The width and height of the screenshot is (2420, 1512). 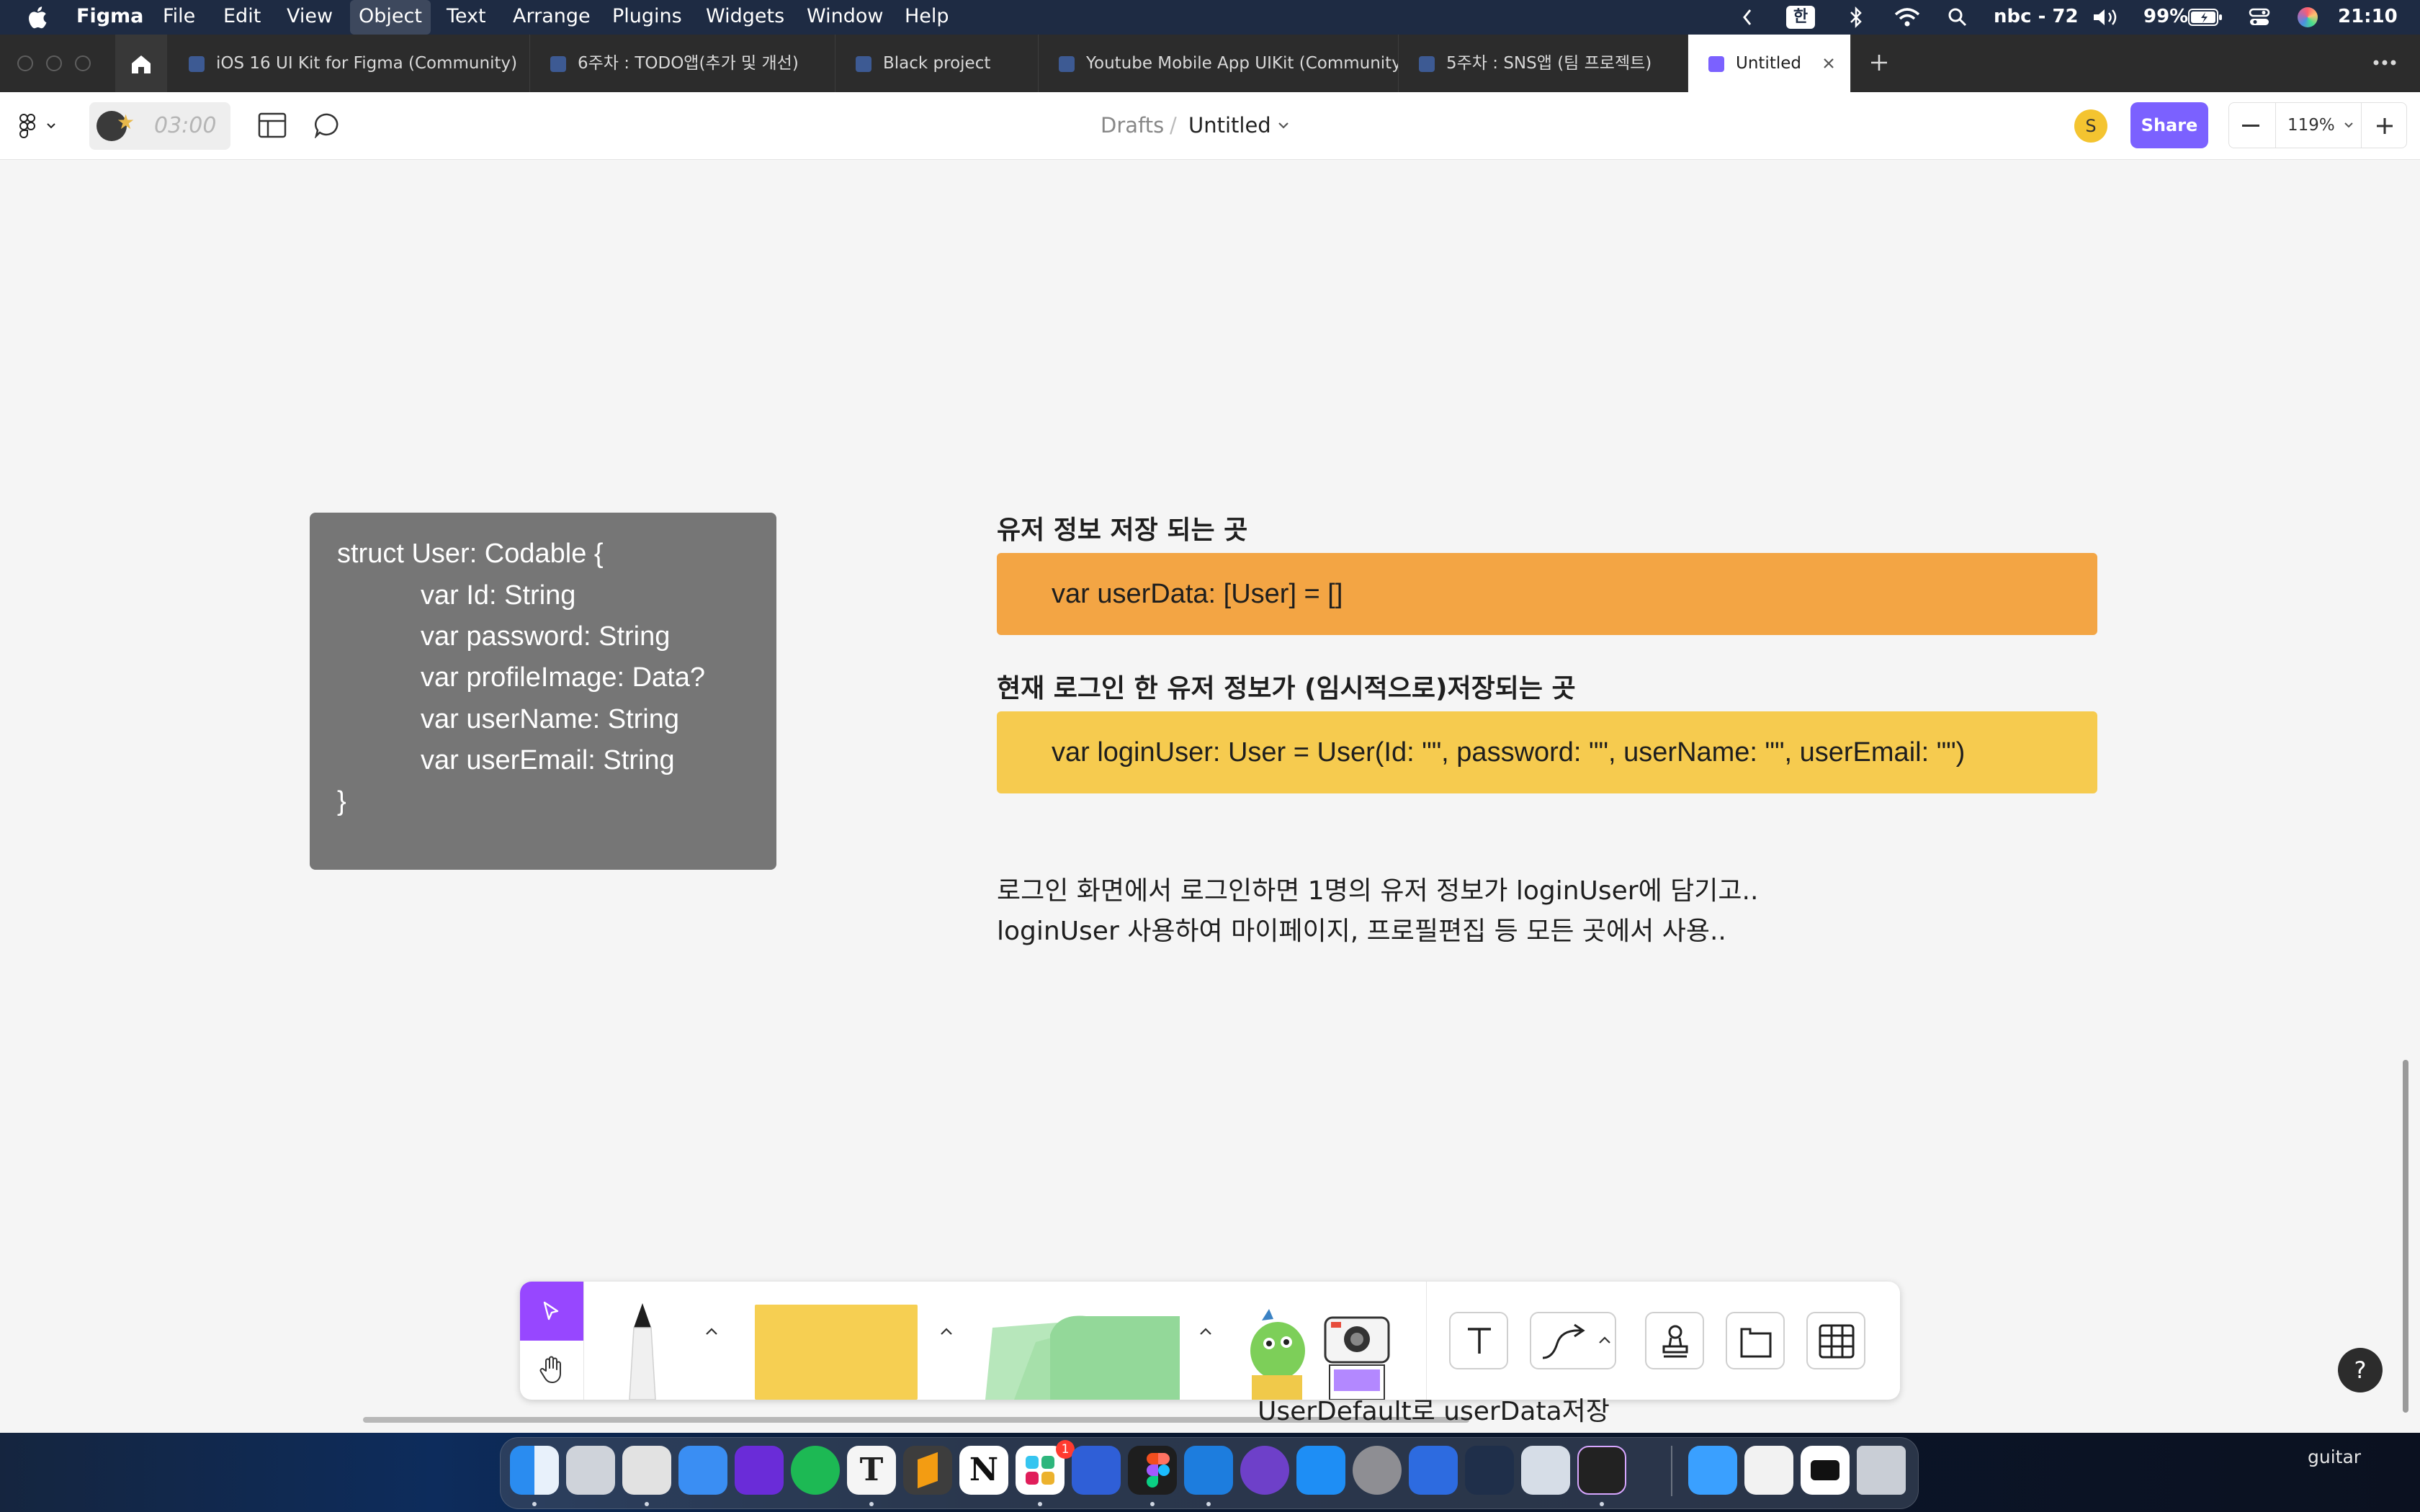 What do you see at coordinates (937, 63) in the screenshot?
I see `tab-black-project: Black project` at bounding box center [937, 63].